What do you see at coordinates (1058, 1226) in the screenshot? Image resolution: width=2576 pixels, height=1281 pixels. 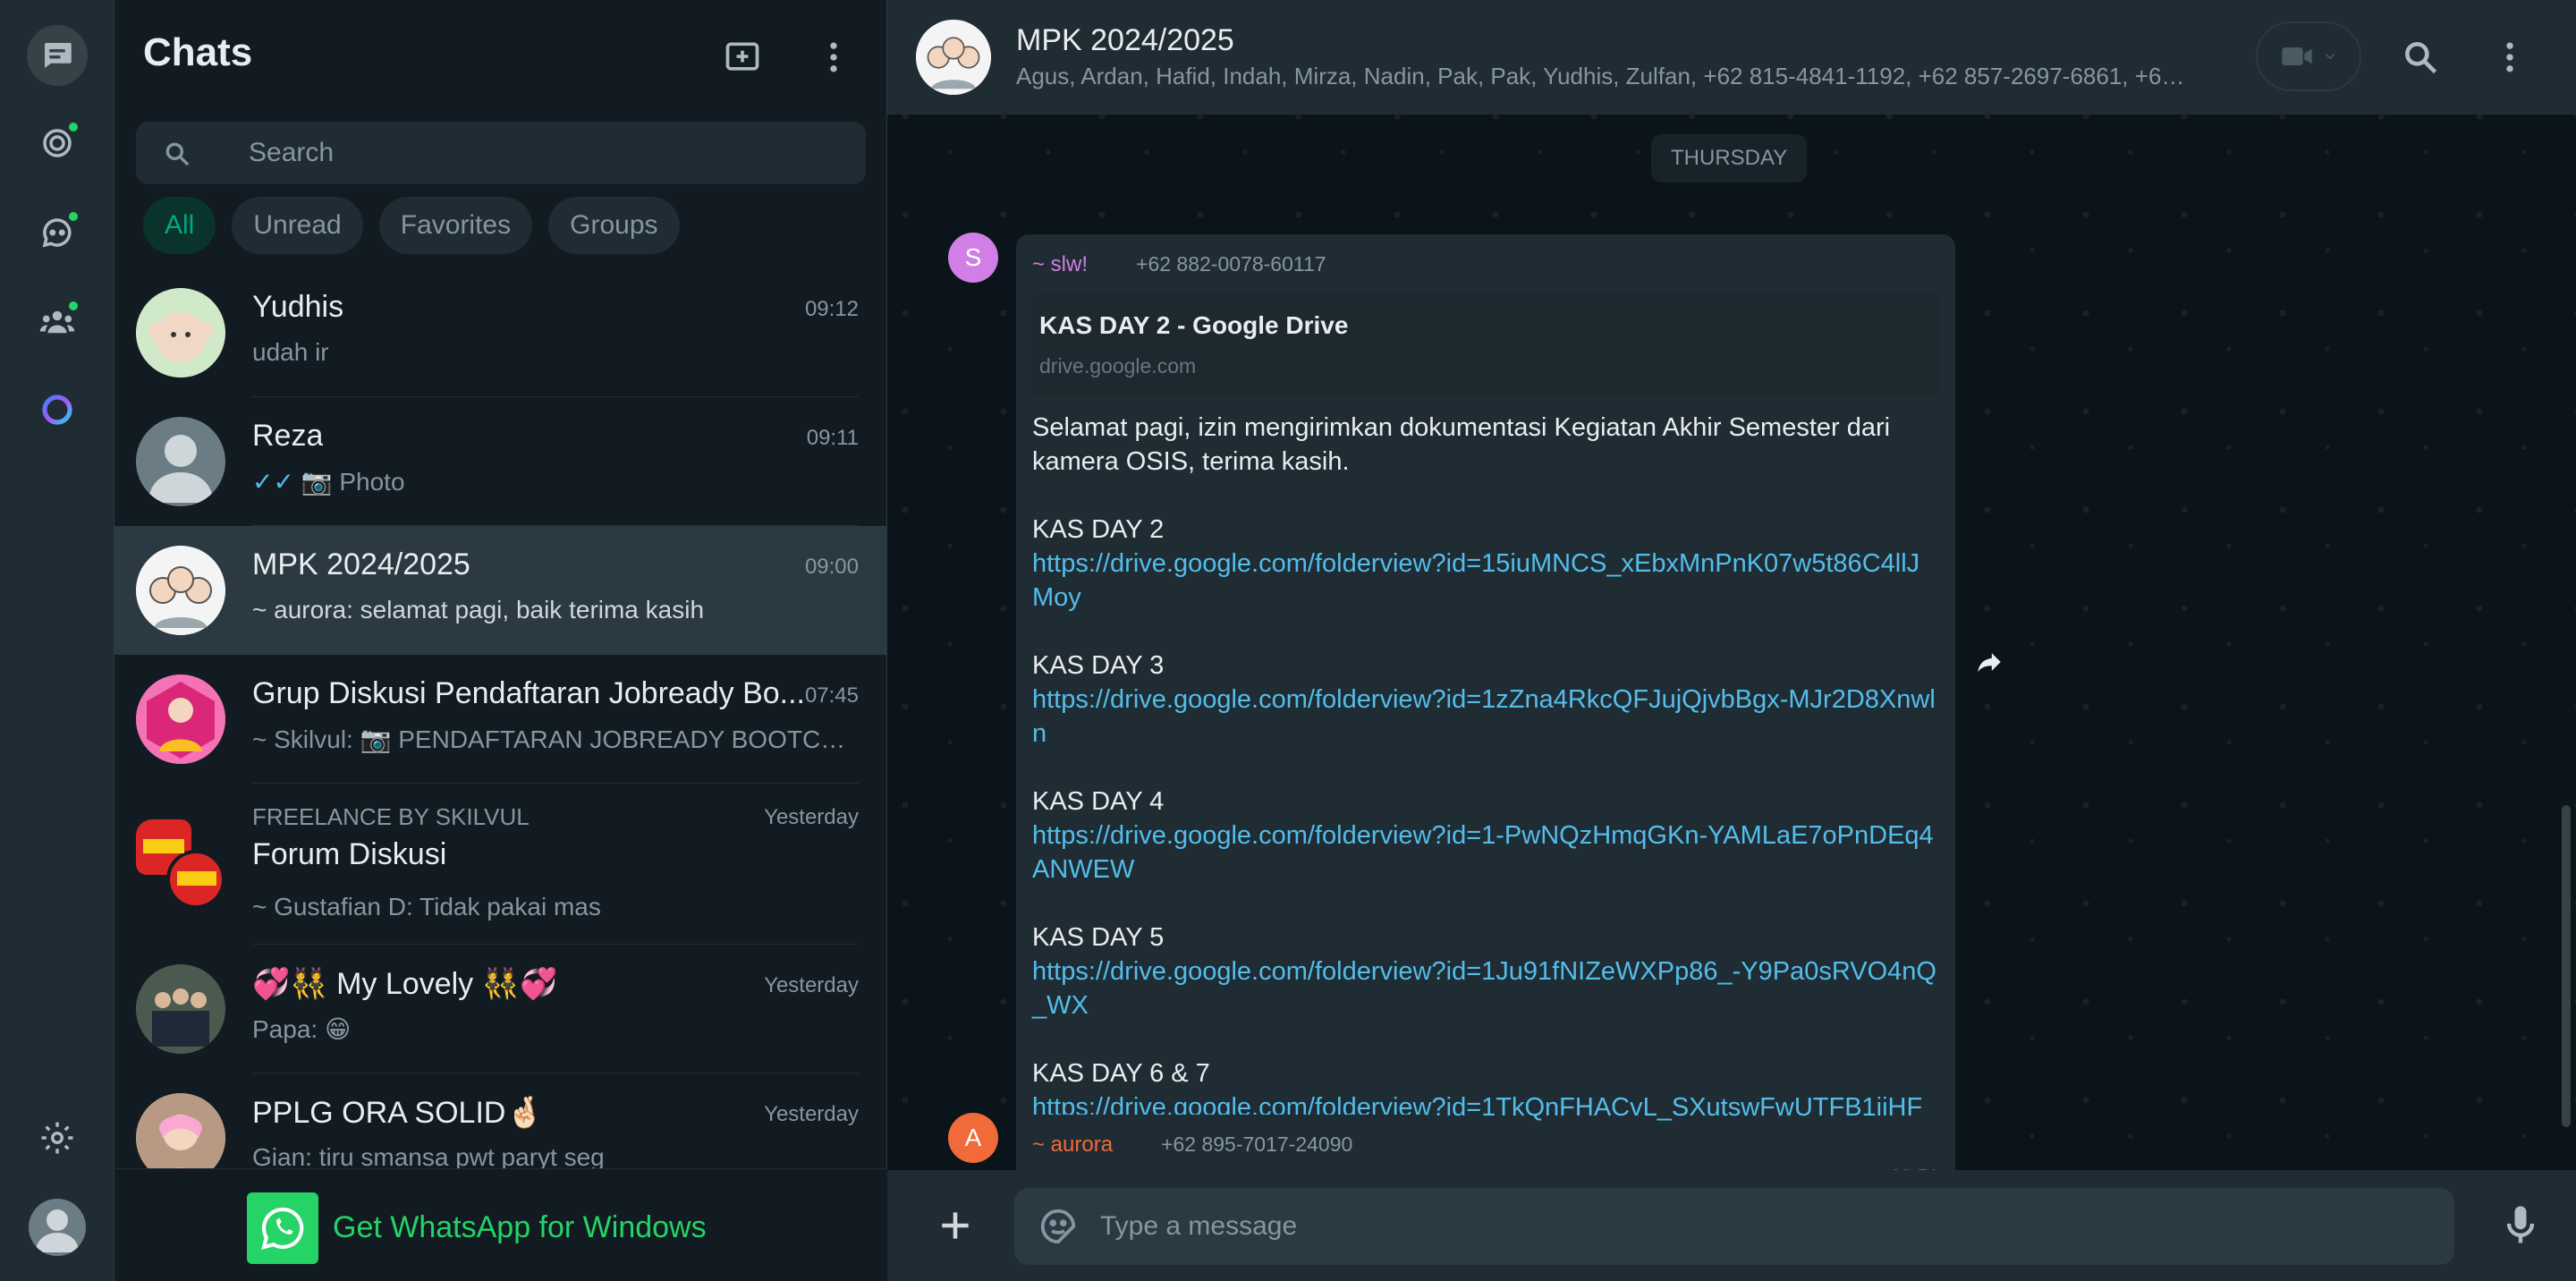 I see `sticker-emoji-icon` at bounding box center [1058, 1226].